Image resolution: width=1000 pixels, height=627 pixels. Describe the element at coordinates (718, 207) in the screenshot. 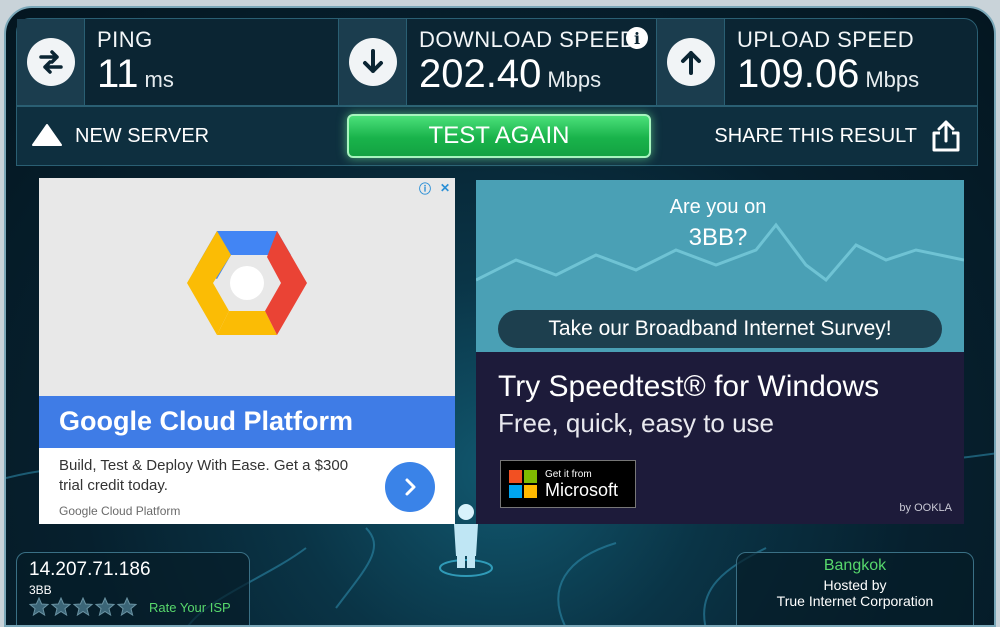

I see `survey-line1: Are you on` at that location.